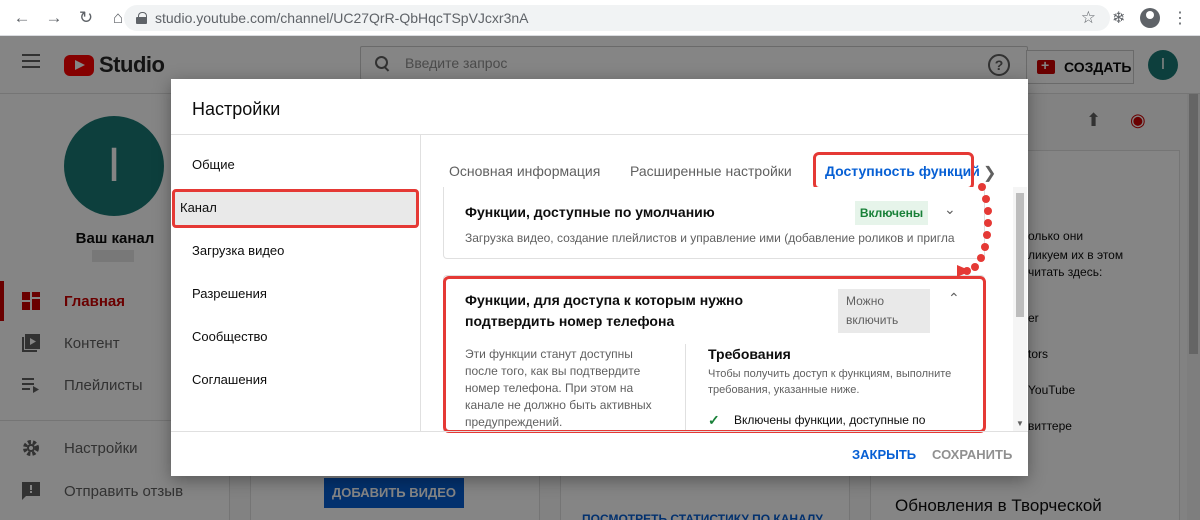  What do you see at coordinates (950, 209) in the screenshot?
I see `chevron-down-icon: ⌄` at bounding box center [950, 209].